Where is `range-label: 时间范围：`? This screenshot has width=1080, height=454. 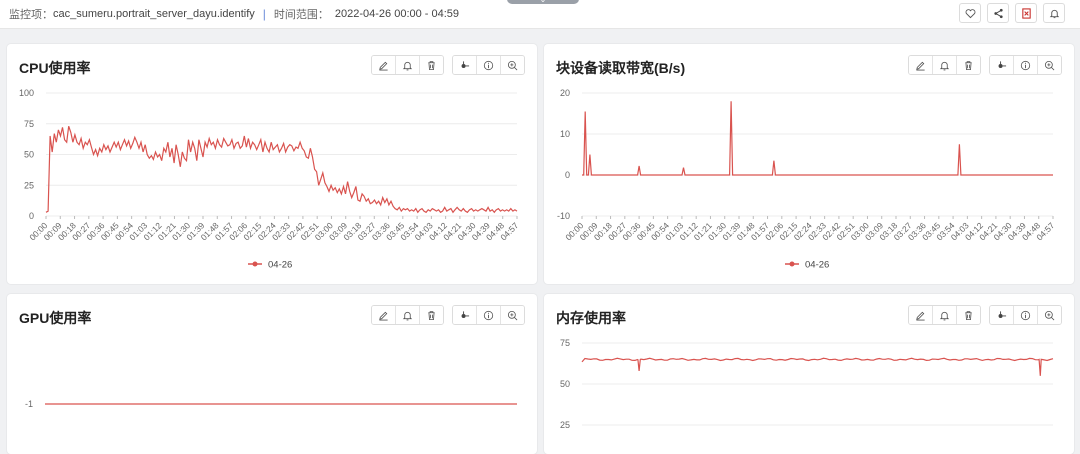 range-label: 时间范围： is located at coordinates (301, 15).